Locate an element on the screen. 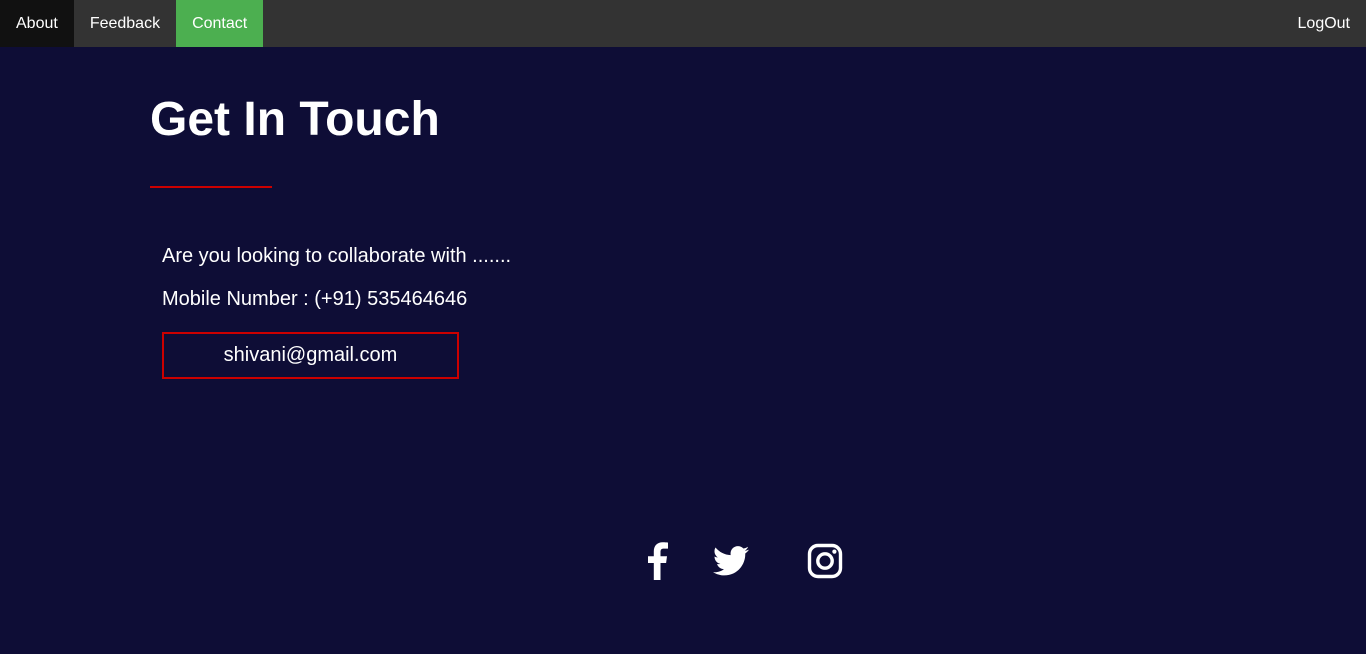 This screenshot has width=1366, height=654. social-links is located at coordinates (751, 561).